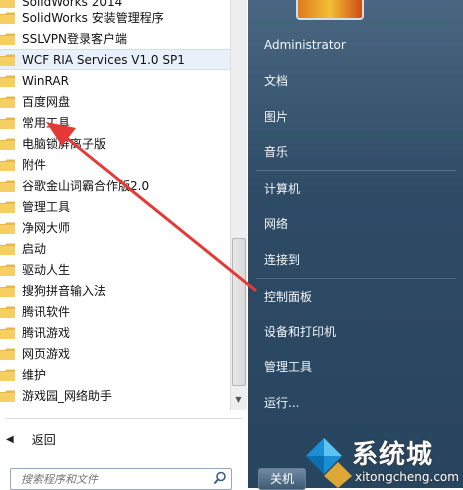 This screenshot has height=490, width=463. Describe the element at coordinates (330, 10) in the screenshot. I see `user-avatar` at that location.